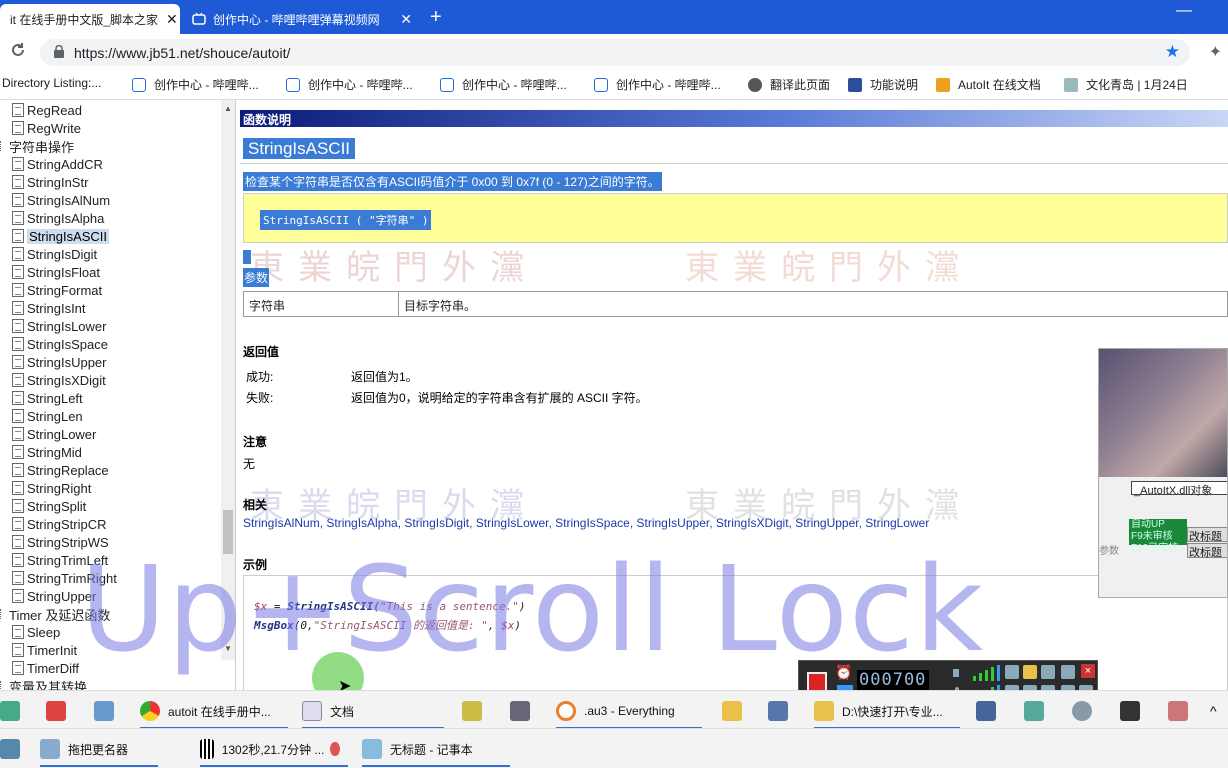 The image size is (1228, 768). Describe the element at coordinates (36, 632) in the screenshot. I see `tree-item: Sleep` at that location.